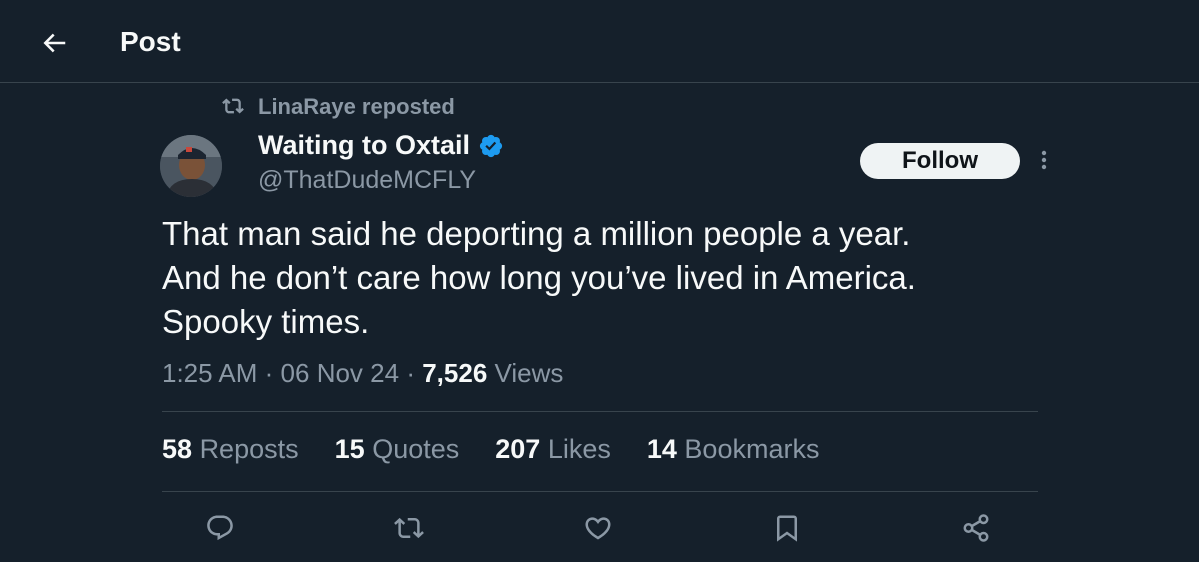 The height and width of the screenshot is (562, 1199). What do you see at coordinates (661, 449) in the screenshot?
I see `bookmarks-count: 14` at bounding box center [661, 449].